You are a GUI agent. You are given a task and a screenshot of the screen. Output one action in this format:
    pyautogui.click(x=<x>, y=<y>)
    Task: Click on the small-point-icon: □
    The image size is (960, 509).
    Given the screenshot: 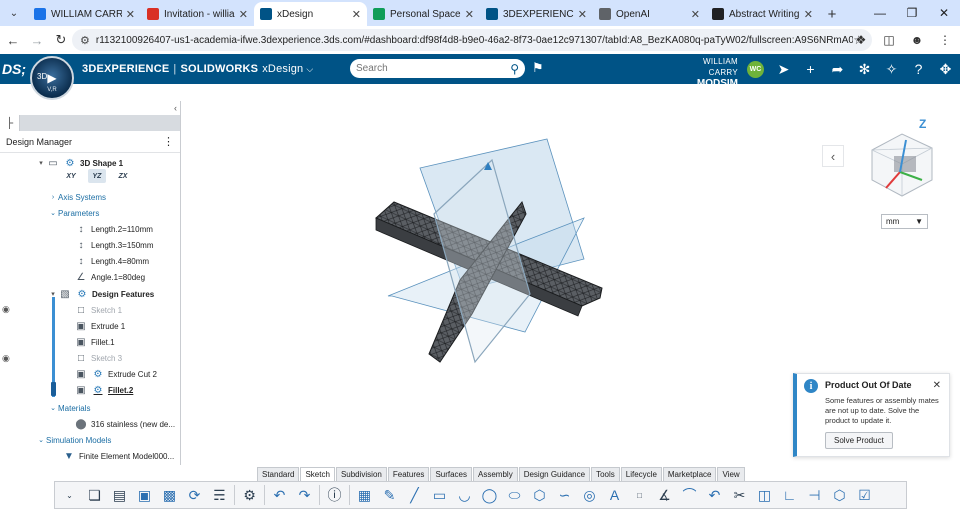 What is the action you would take?
    pyautogui.click(x=639, y=495)
    